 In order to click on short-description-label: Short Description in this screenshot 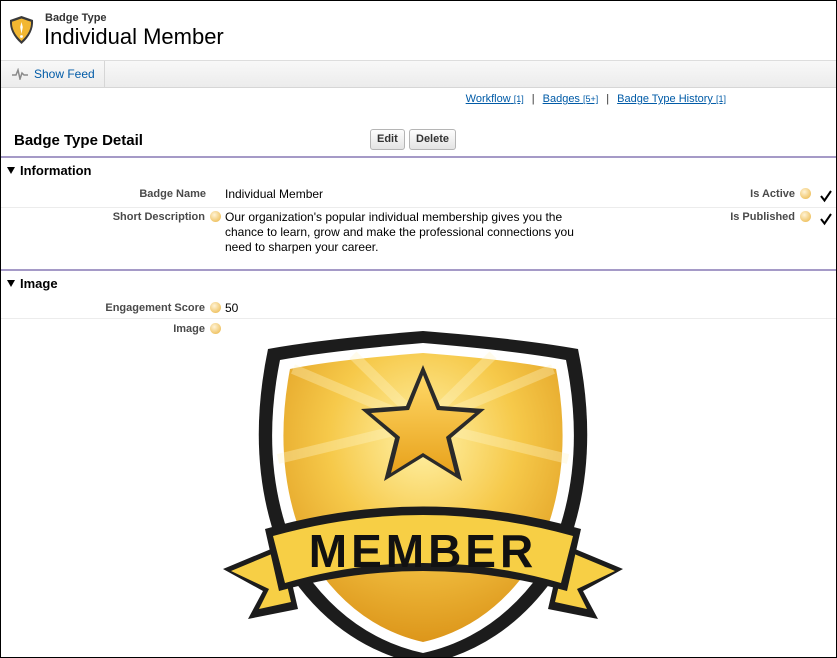, I will do `click(131, 217)`.